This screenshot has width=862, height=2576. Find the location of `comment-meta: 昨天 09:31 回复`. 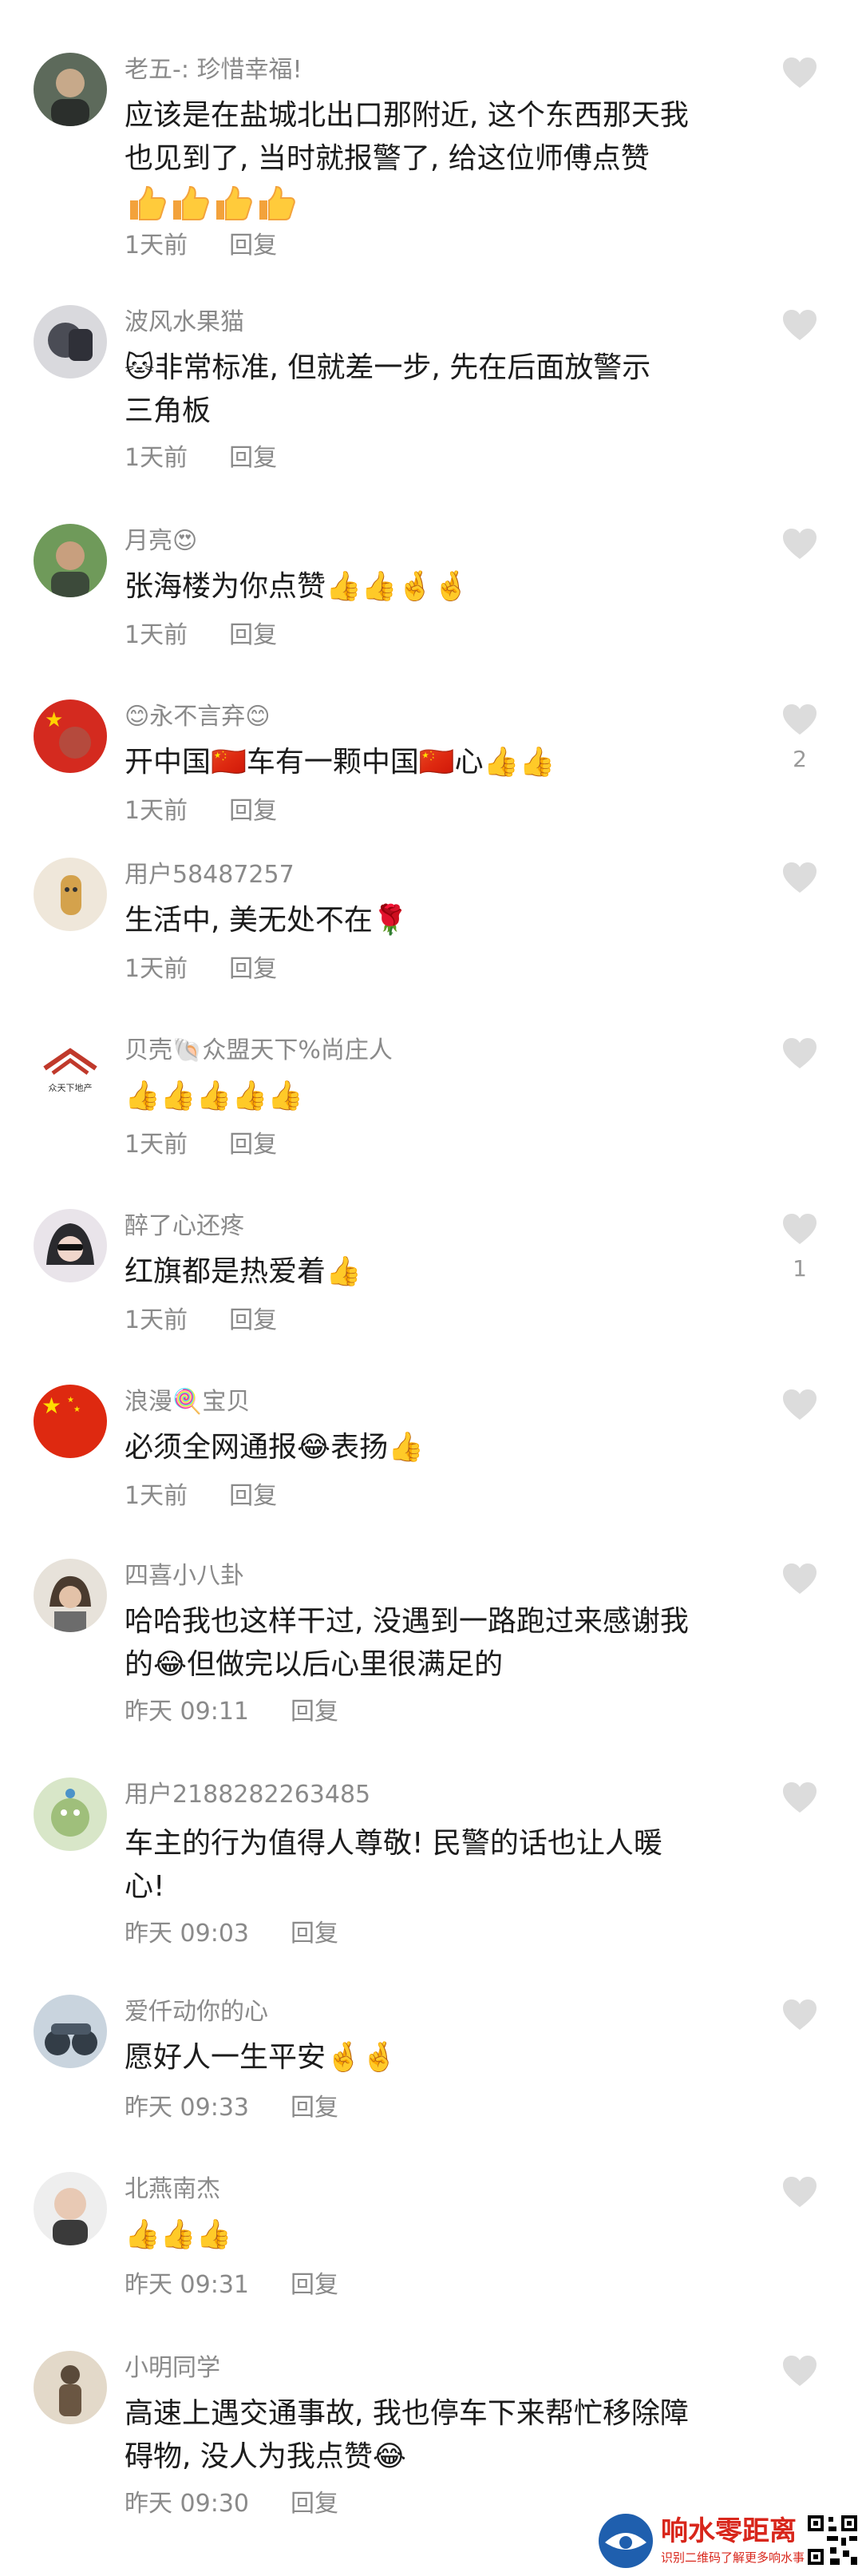

comment-meta: 昨天 09:31 回复 is located at coordinates (231, 2285).